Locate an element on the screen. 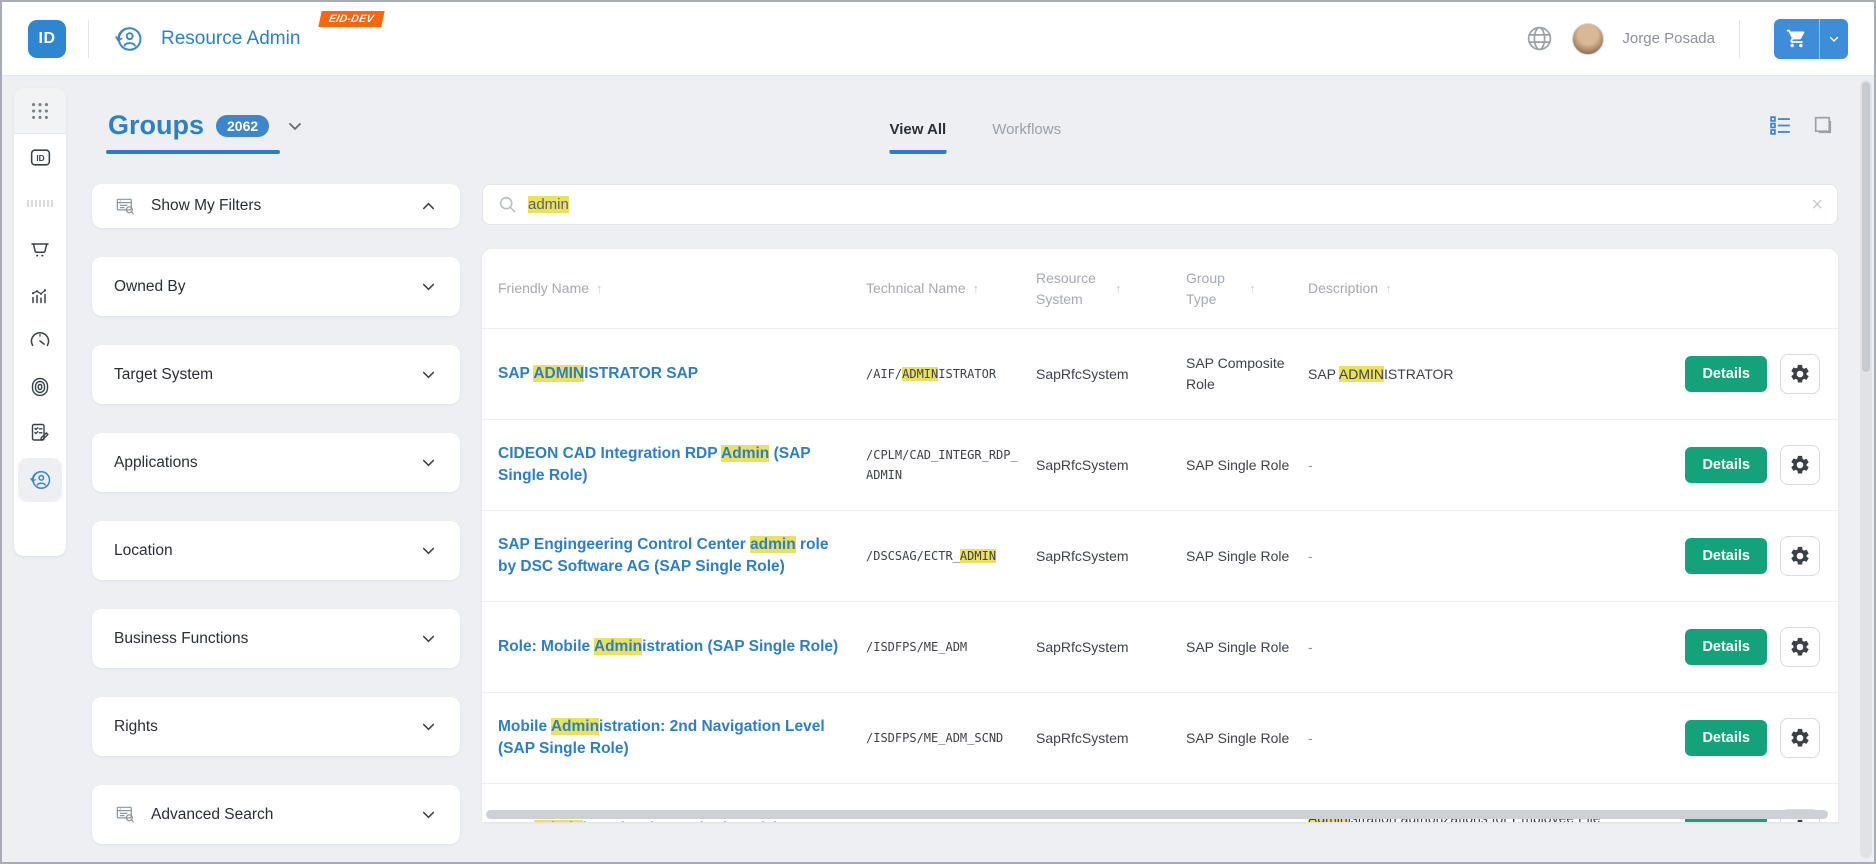 Image resolution: width=1876 pixels, height=864 pixels. friendly-name-link: SAP ADMINISTRATOR SAP is located at coordinates (682, 374).